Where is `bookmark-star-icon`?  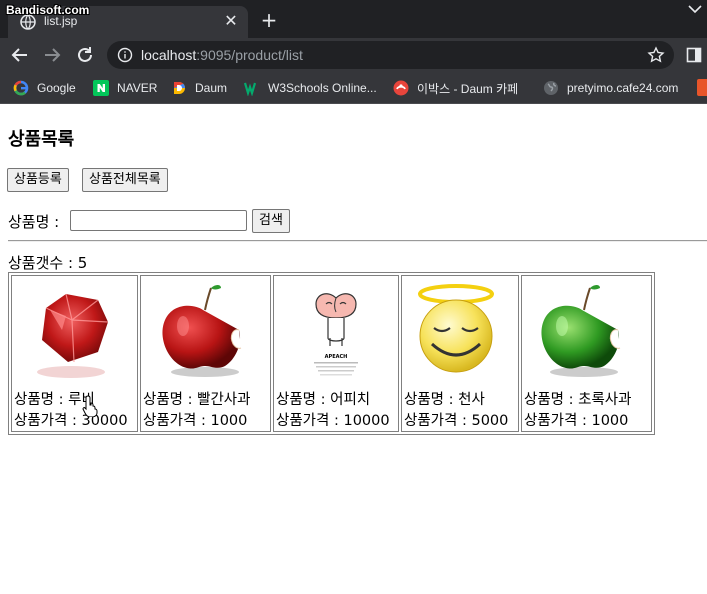
bookmark-star-icon is located at coordinates (656, 55).